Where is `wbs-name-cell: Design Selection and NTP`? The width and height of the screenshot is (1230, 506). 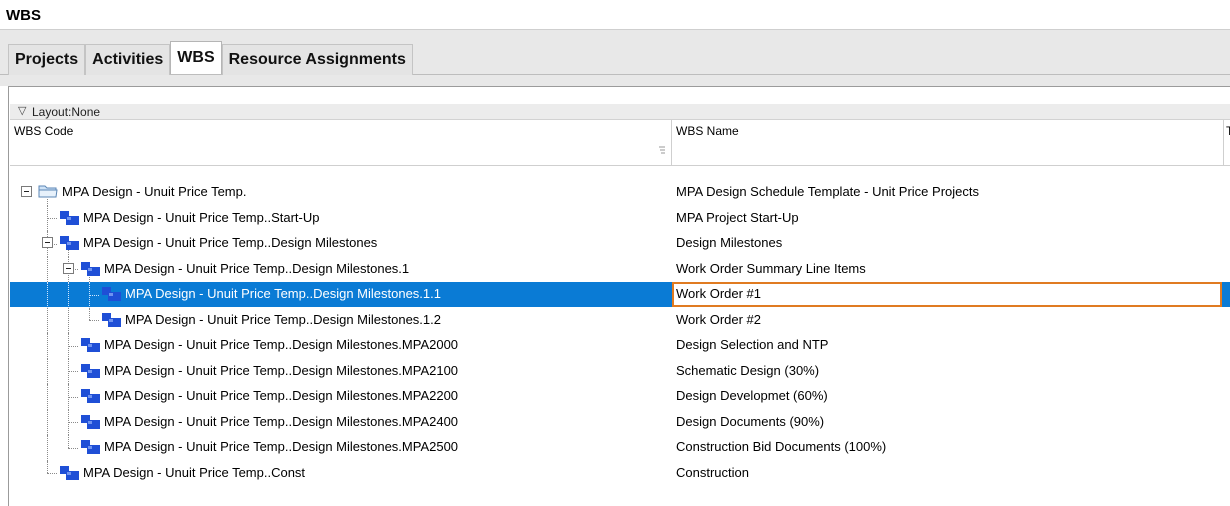
wbs-name-cell: Design Selection and NTP is located at coordinates (752, 344).